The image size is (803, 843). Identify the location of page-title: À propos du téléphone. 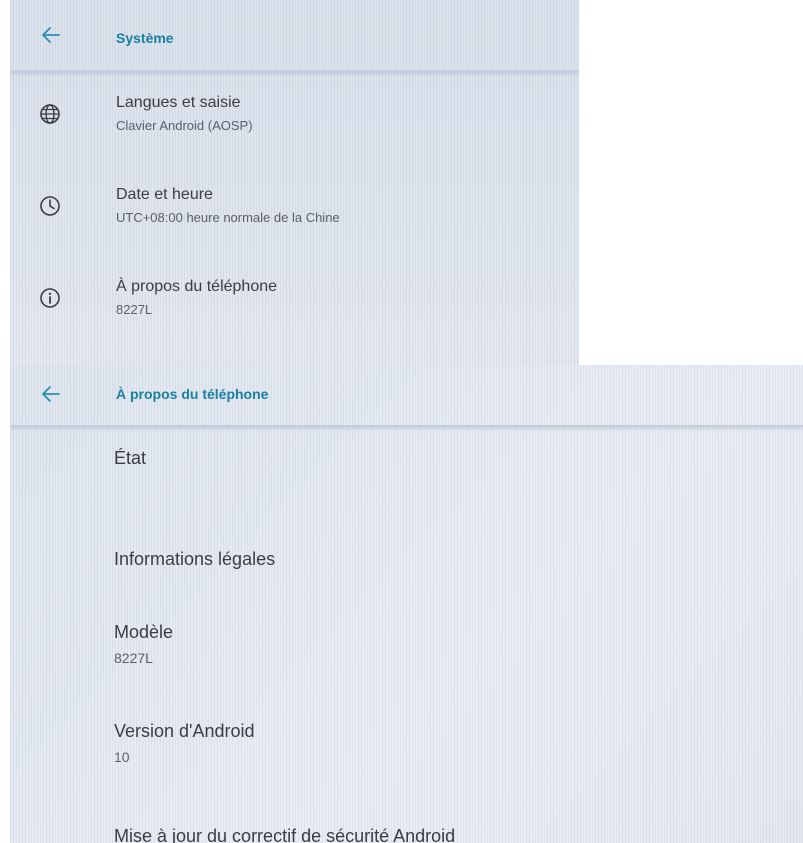
(192, 394).